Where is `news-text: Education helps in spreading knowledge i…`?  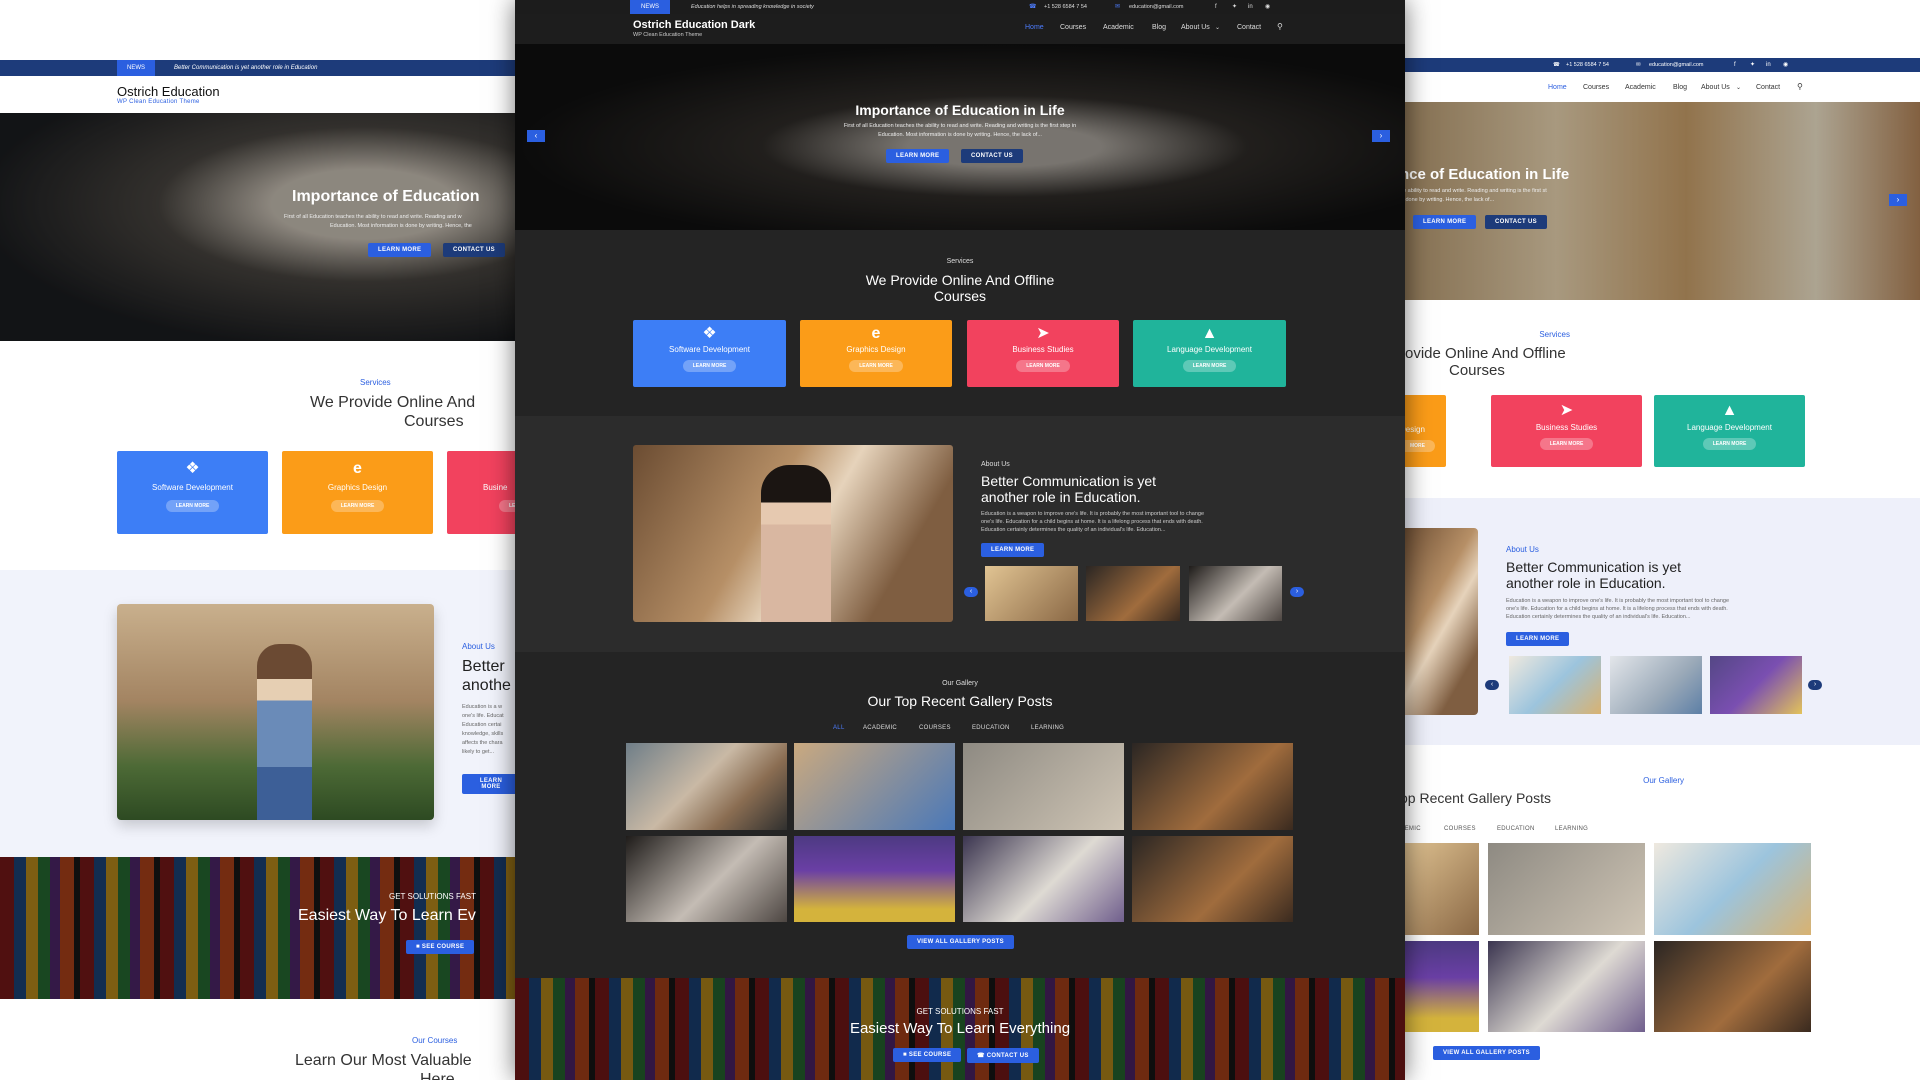 news-text: Education helps in spreading knowledge i… is located at coordinates (752, 7).